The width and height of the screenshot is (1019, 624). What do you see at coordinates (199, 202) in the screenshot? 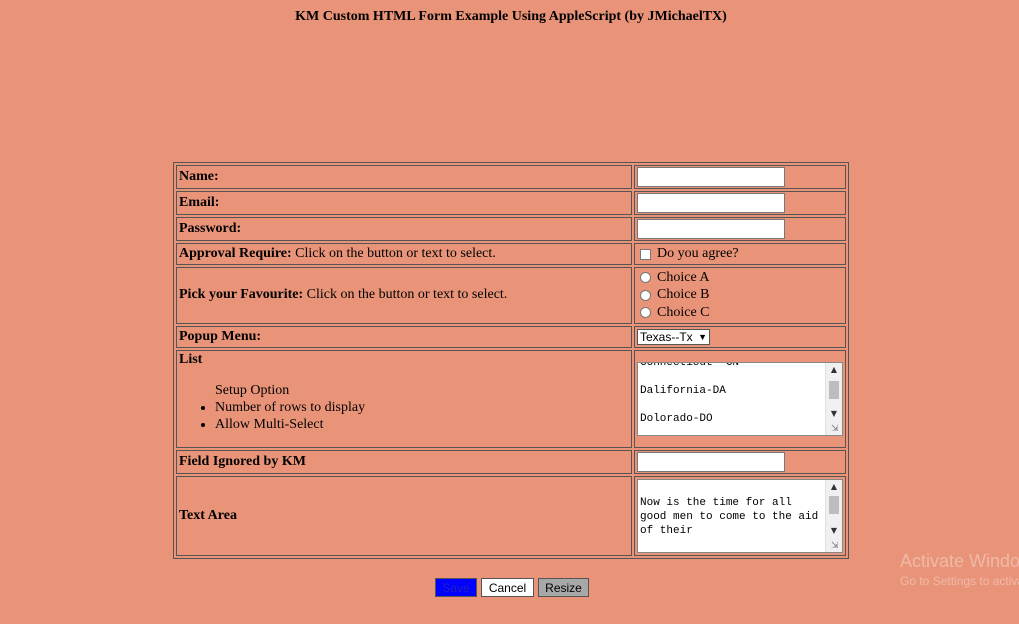
I see `email-label: Email:` at bounding box center [199, 202].